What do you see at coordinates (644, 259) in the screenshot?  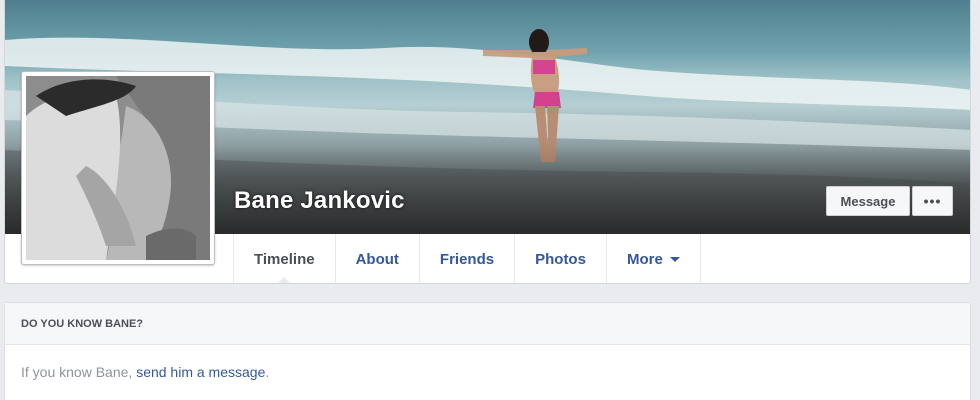 I see `tab-more-label: More` at bounding box center [644, 259].